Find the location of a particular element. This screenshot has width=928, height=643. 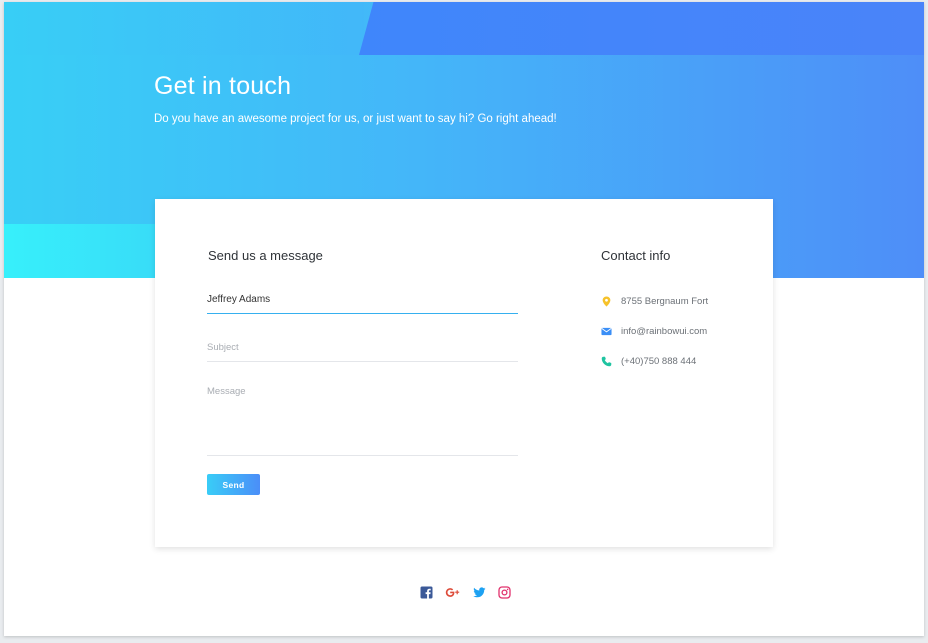

google-plus-icon is located at coordinates (453, 592).